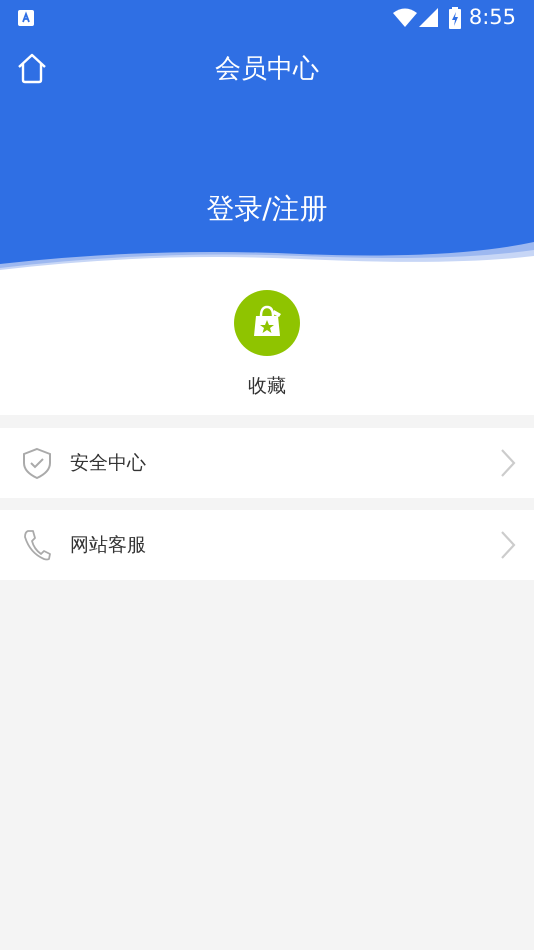 The width and height of the screenshot is (534, 950). Describe the element at coordinates (26, 18) in the screenshot. I see `keyboard-notification-icon` at that location.